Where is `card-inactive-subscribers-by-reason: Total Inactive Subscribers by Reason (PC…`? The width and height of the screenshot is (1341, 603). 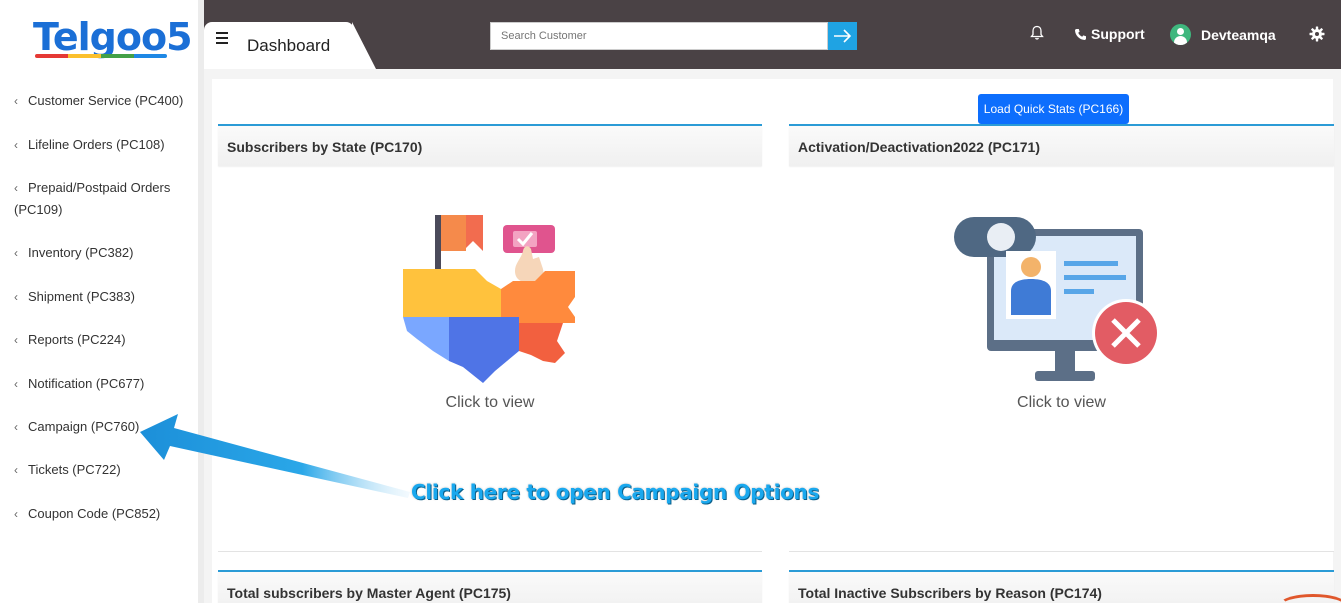 card-inactive-subscribers-by-reason: Total Inactive Subscribers by Reason (PC… is located at coordinates (1061, 586).